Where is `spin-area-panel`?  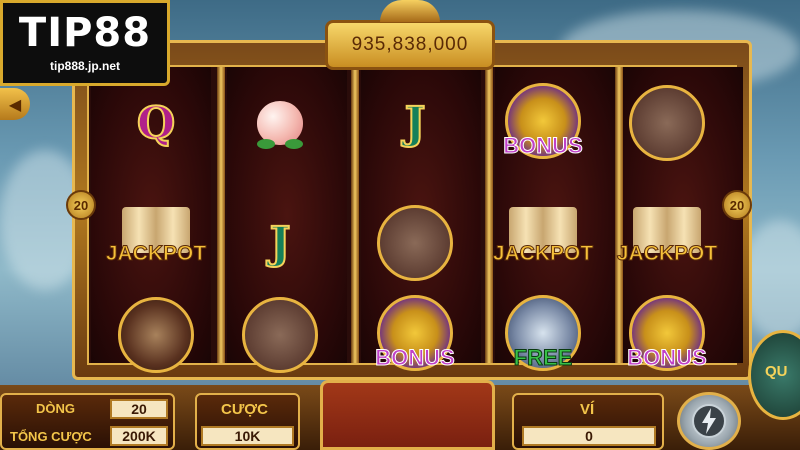 spin-area-panel is located at coordinates (407, 415).